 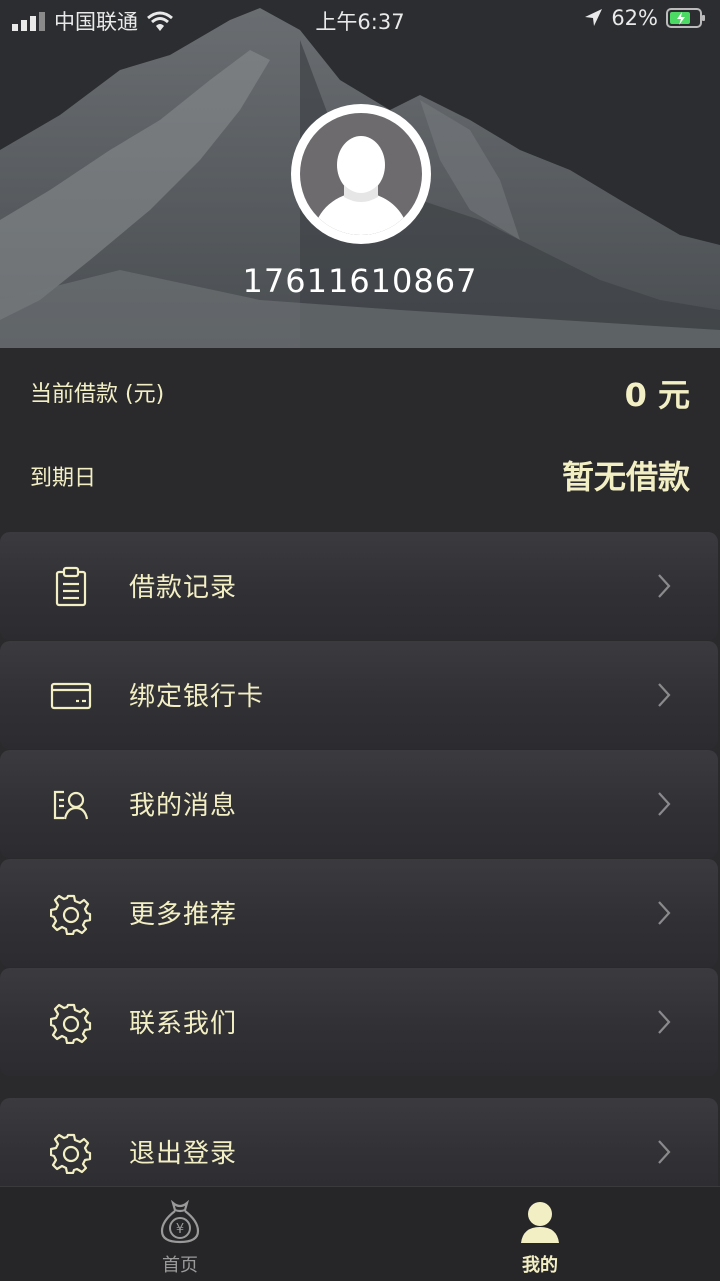 I want to click on tab-mine: 我的, so click(x=540, y=1234).